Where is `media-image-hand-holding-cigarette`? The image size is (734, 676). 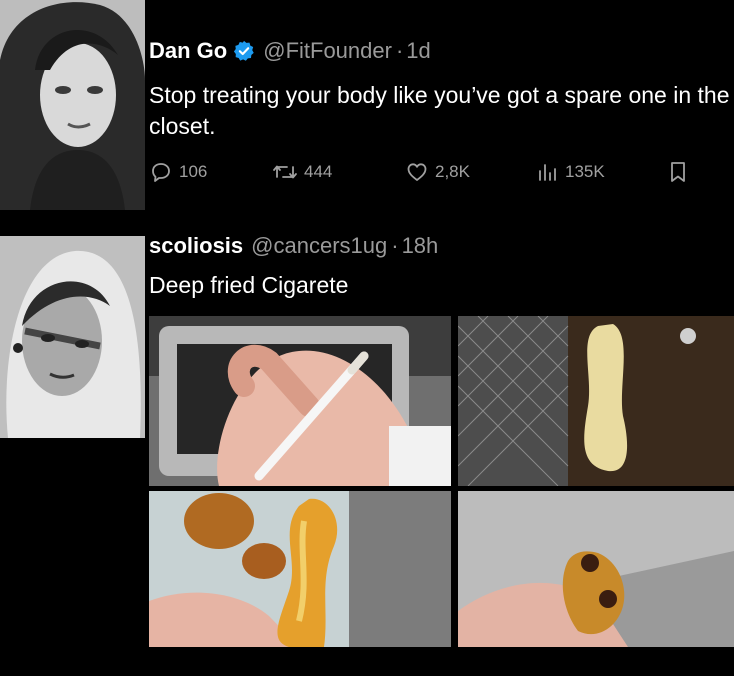
media-image-hand-holding-cigarette is located at coordinates (300, 401).